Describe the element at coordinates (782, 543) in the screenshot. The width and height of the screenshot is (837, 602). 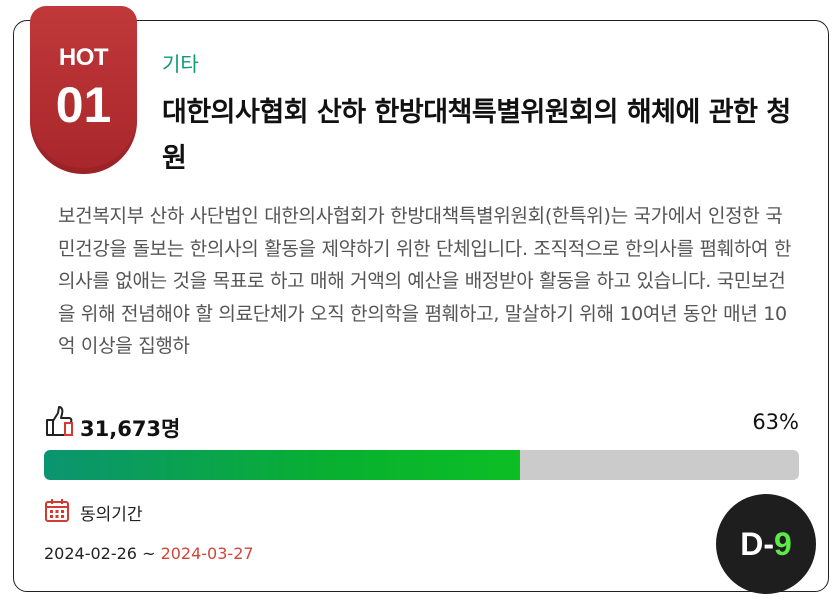
I see `d-day-number: 9` at that location.